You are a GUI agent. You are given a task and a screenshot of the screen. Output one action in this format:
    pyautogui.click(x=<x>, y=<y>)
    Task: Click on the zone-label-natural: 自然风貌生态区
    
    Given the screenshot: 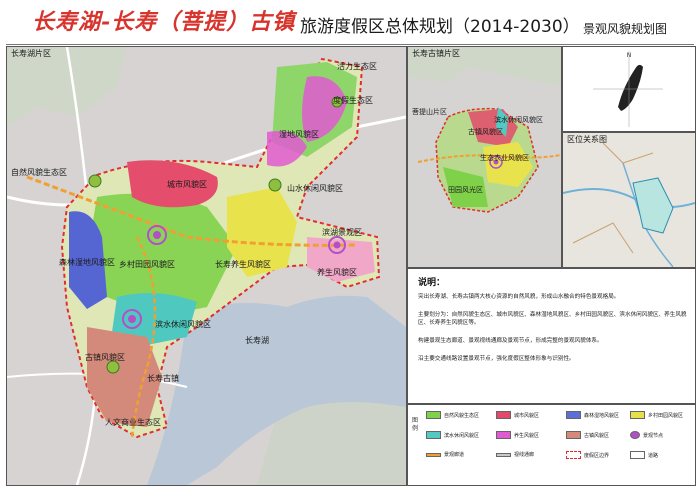 What is the action you would take?
    pyautogui.click(x=39, y=172)
    